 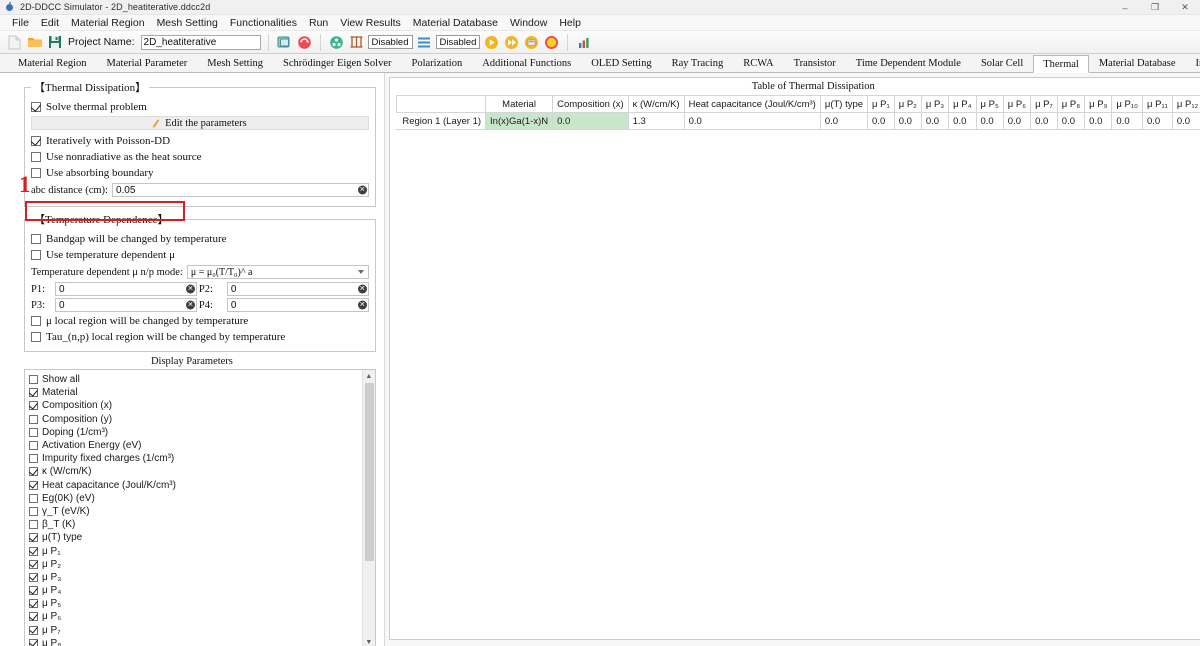 What do you see at coordinates (200, 140) in the screenshot?
I see `iteratively-poisson-dd-row: Iteratively with Poisson-DD` at bounding box center [200, 140].